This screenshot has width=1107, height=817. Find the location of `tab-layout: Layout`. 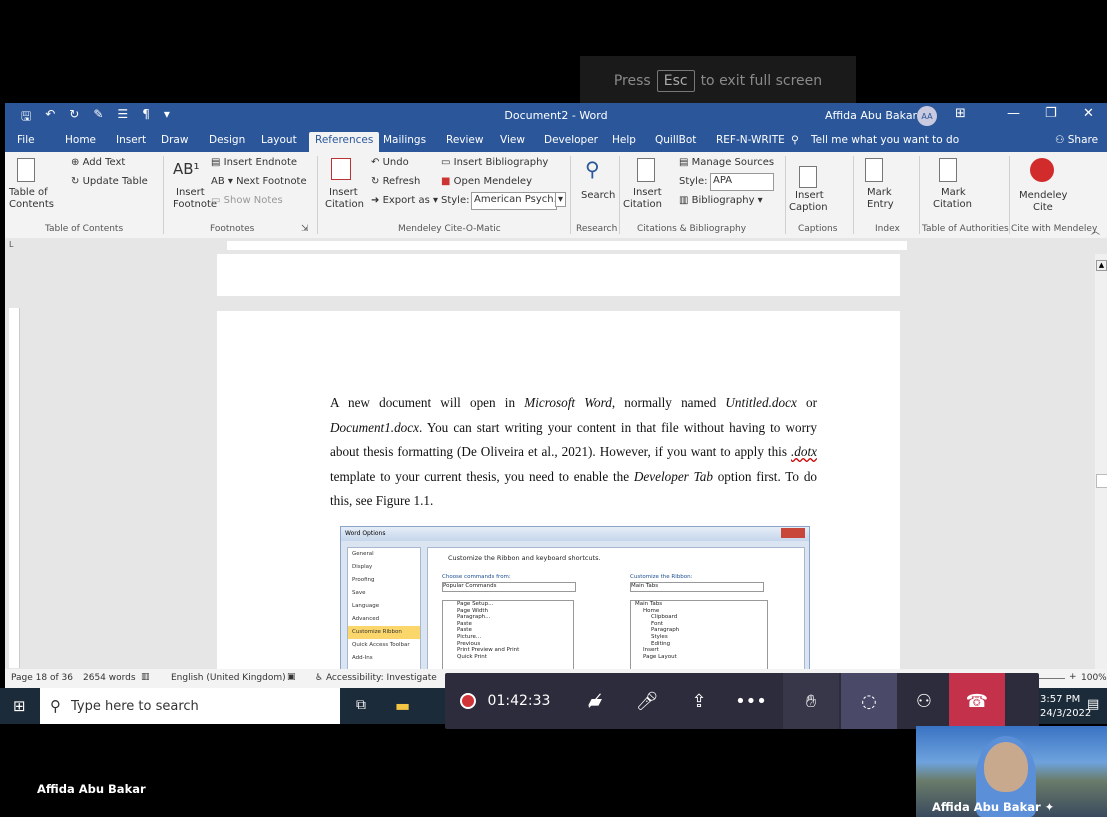

tab-layout: Layout is located at coordinates (279, 140).